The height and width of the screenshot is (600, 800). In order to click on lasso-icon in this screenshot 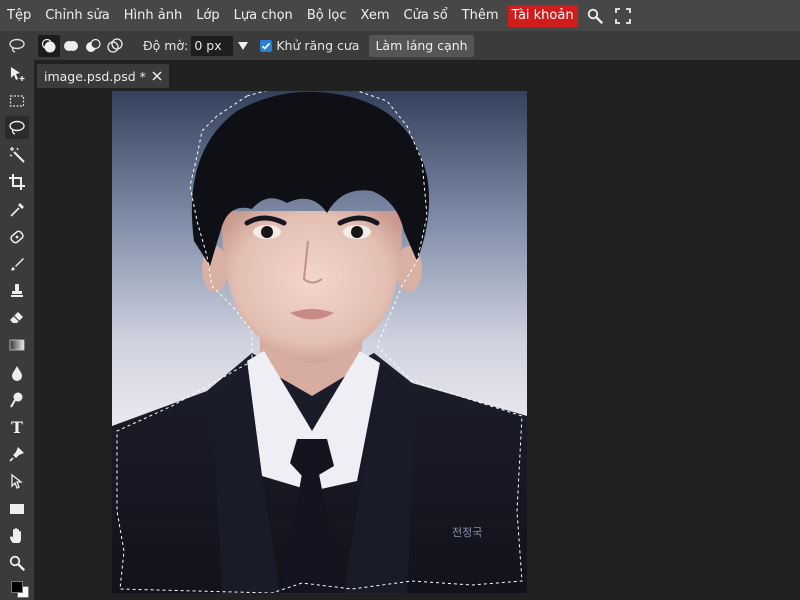, I will do `click(17, 46)`.